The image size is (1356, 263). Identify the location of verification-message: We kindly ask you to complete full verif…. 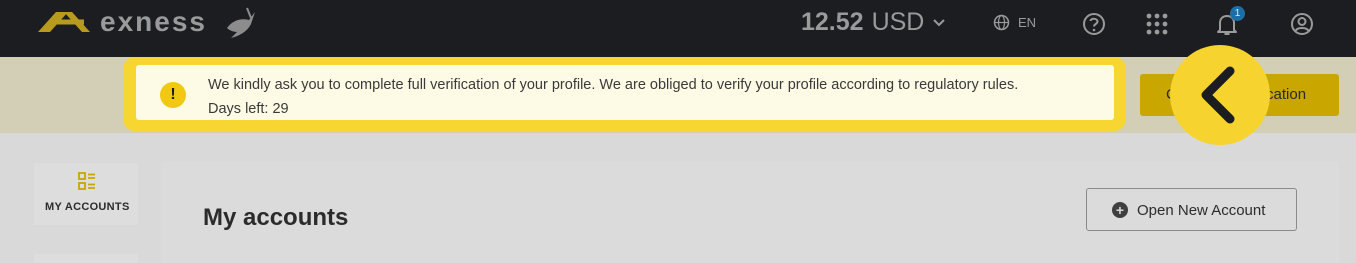
(613, 85).